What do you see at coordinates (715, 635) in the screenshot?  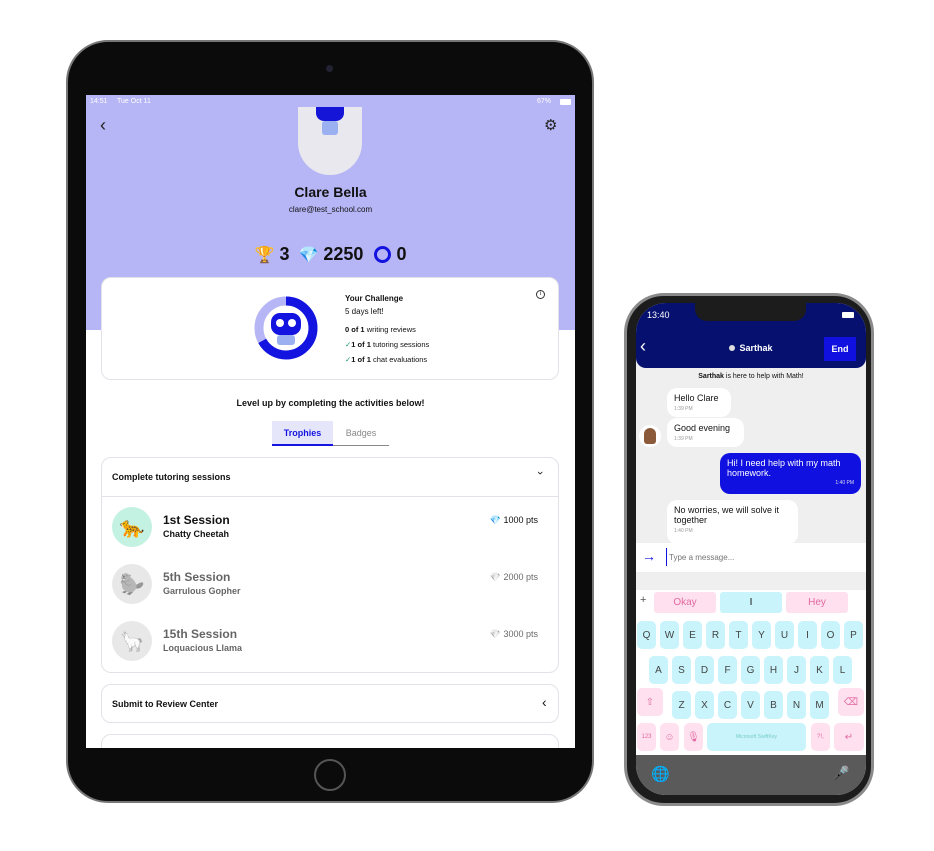 I see `key-r: R` at bounding box center [715, 635].